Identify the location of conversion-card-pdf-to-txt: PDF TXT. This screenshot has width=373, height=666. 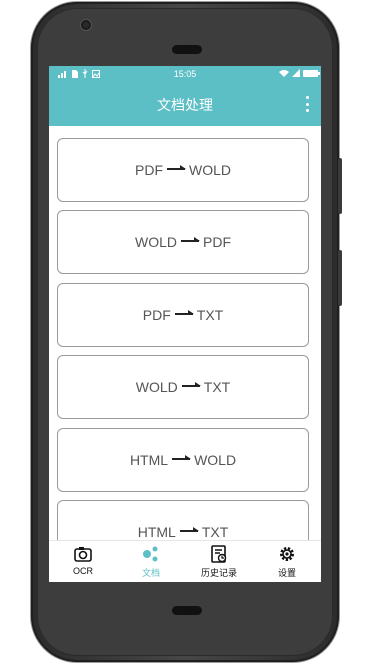
(183, 315).